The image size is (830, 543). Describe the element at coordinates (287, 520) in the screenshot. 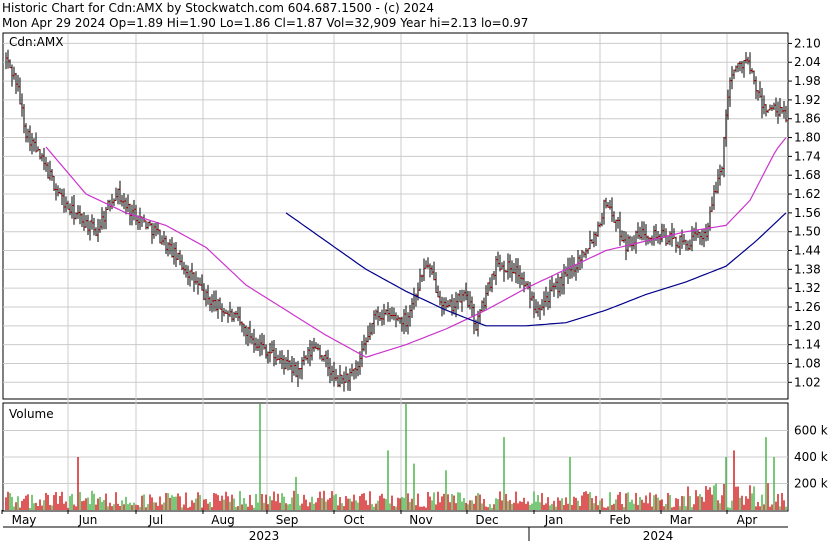

I see `month-label: Sep` at that location.